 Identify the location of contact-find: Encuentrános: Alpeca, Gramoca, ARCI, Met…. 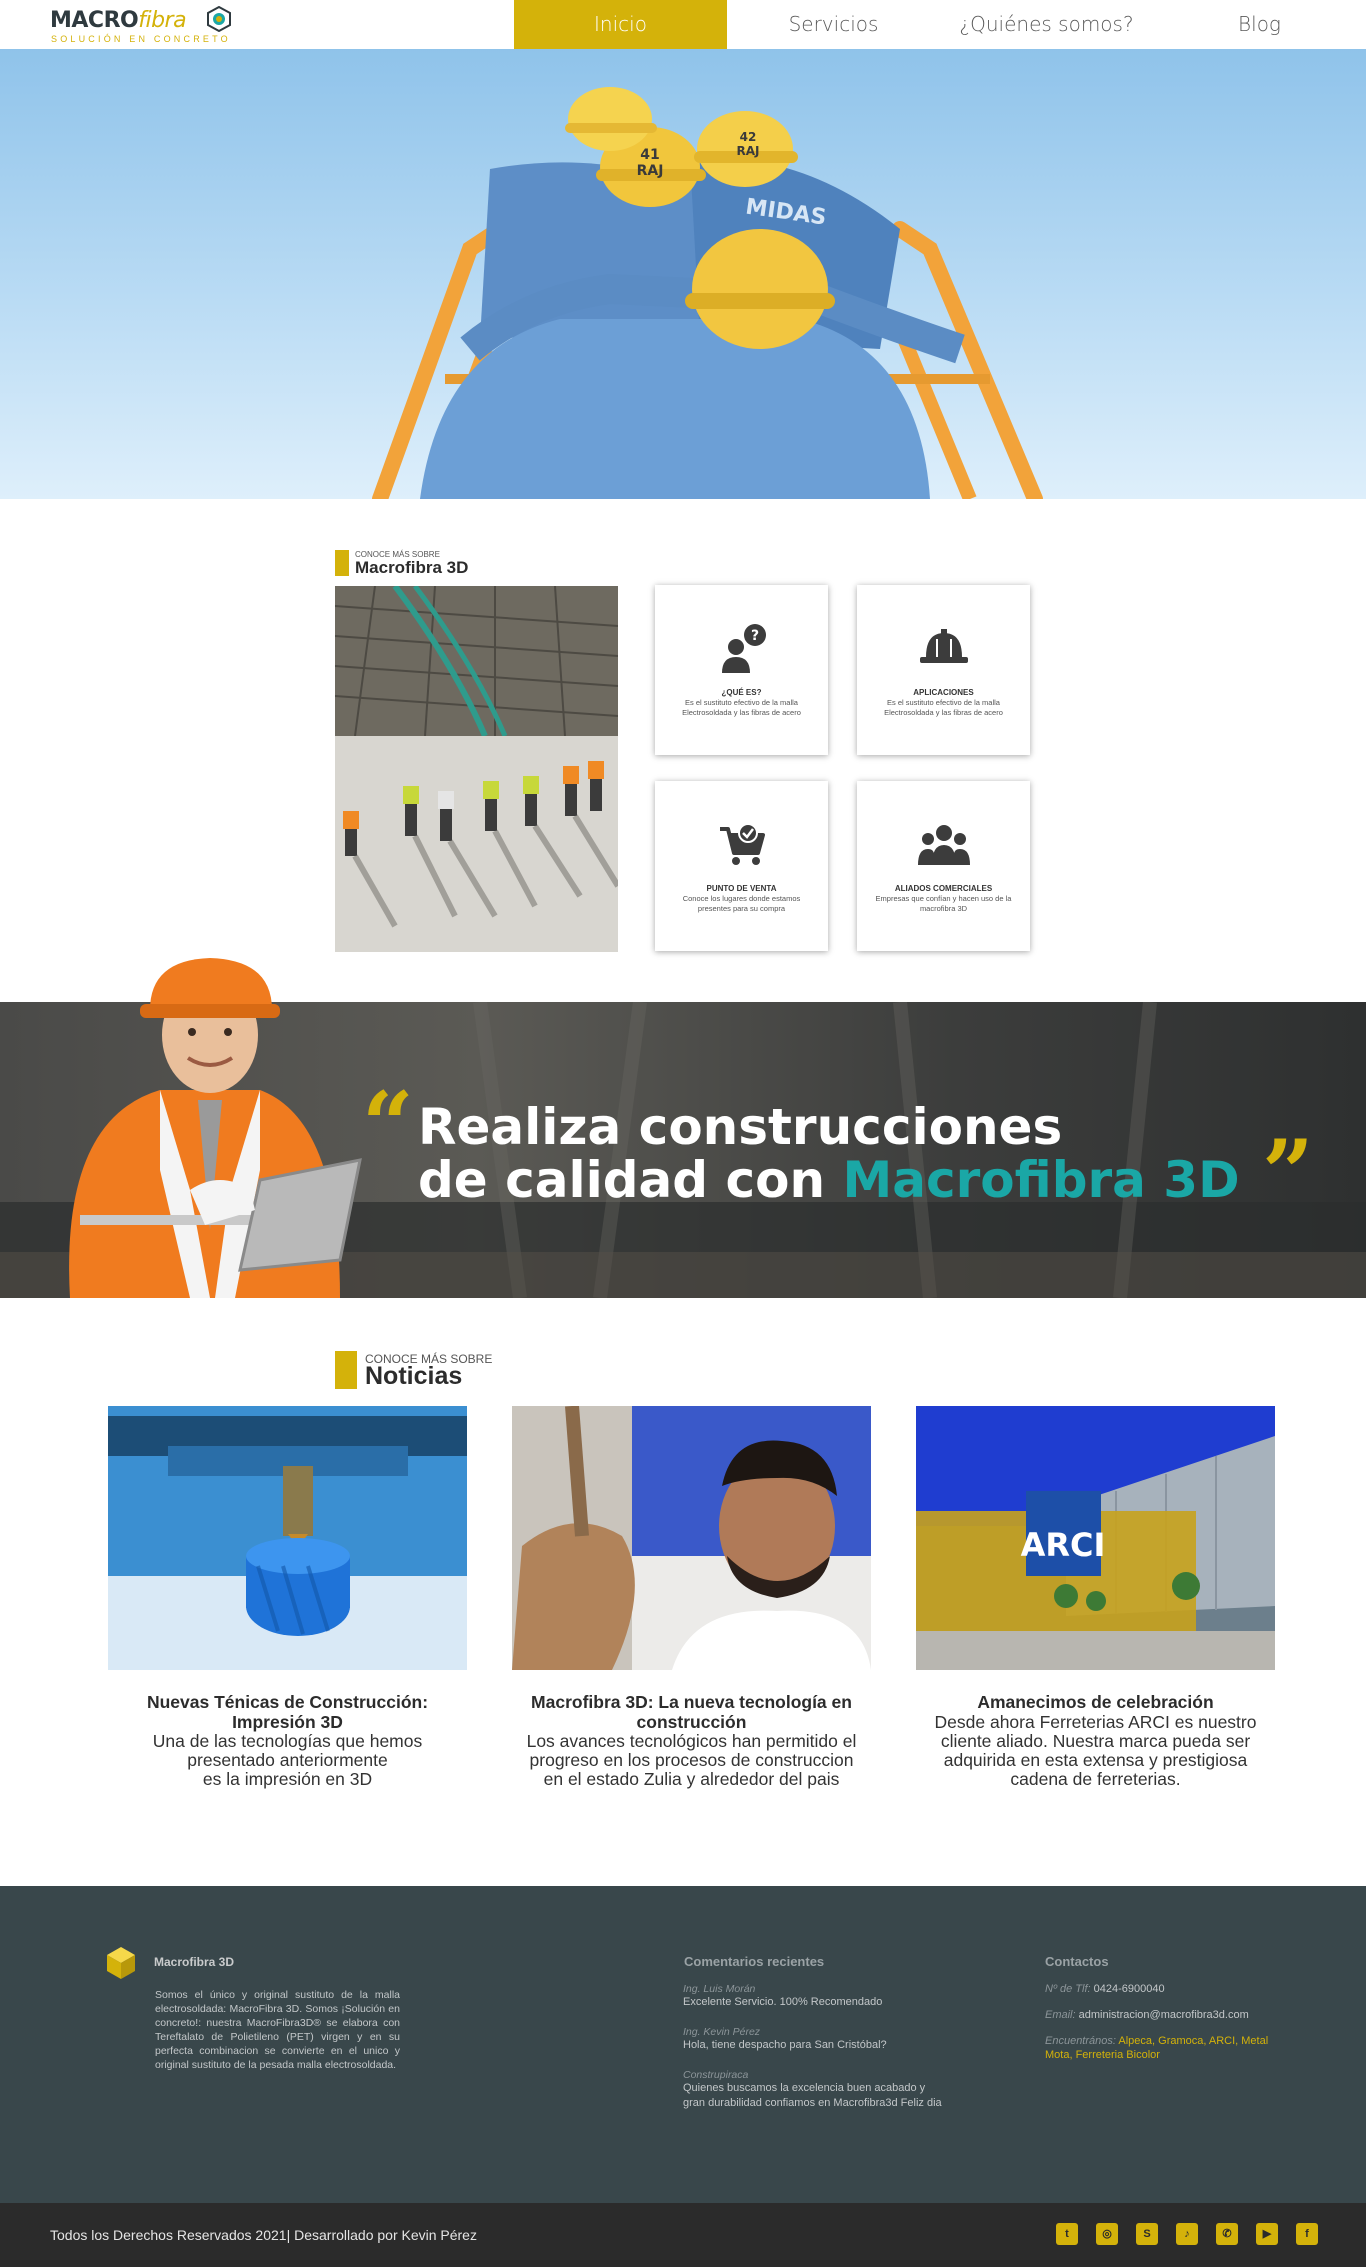
(1157, 2048).